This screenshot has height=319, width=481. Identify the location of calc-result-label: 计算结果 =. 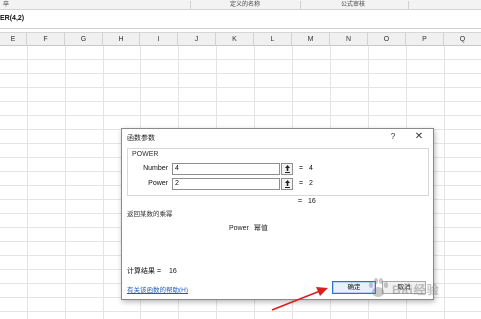
(144, 271).